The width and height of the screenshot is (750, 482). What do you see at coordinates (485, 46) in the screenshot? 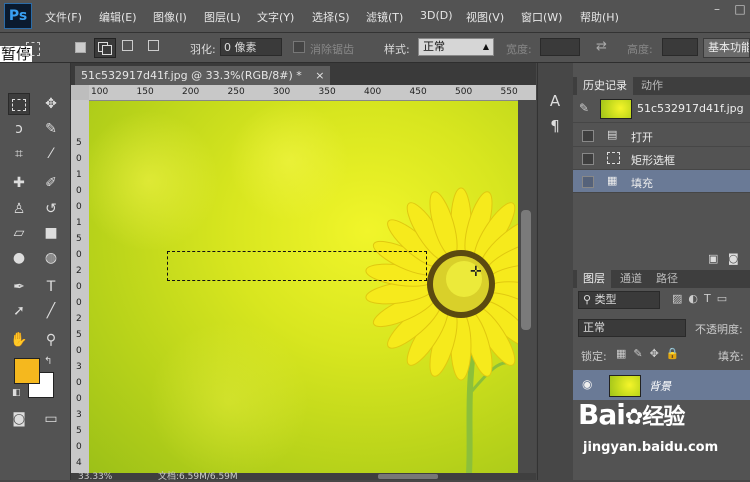
I see `chevron-down-icon: ▲` at bounding box center [485, 46].